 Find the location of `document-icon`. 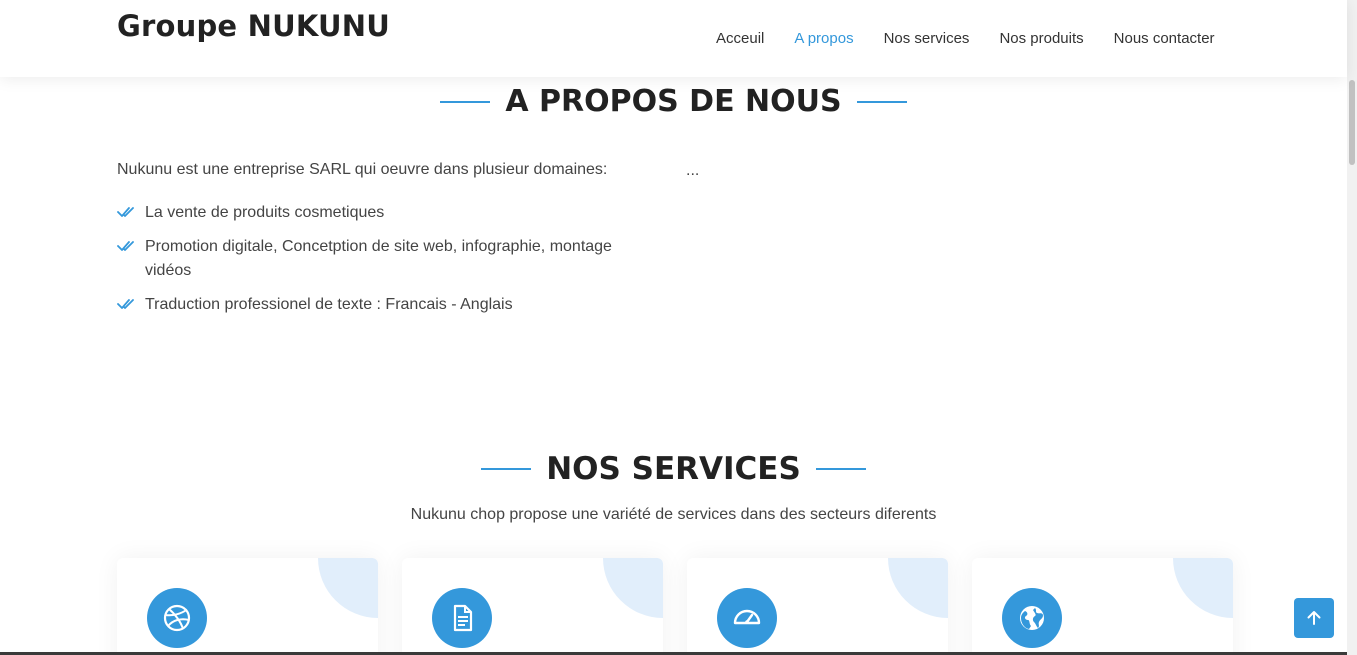

document-icon is located at coordinates (463, 618).